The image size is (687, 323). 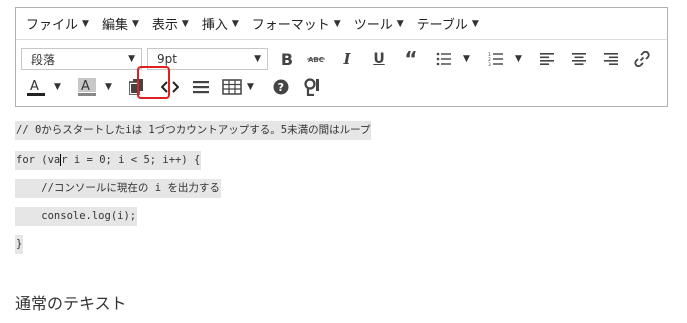 I want to click on toolbar-row-2: A ▼ A ▼ ▼ ?, so click(x=341, y=88).